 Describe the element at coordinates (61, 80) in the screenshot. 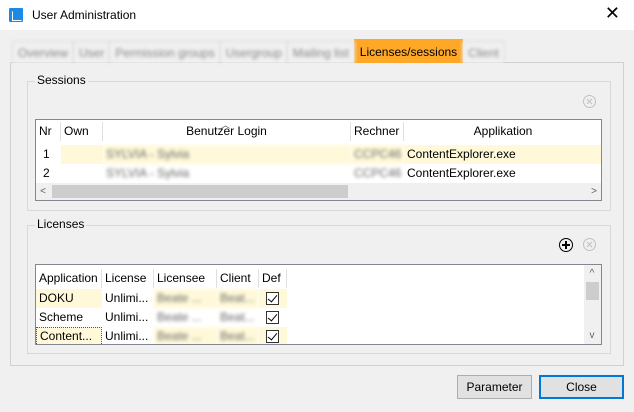

I see `sessions-group-label: Sessions` at that location.